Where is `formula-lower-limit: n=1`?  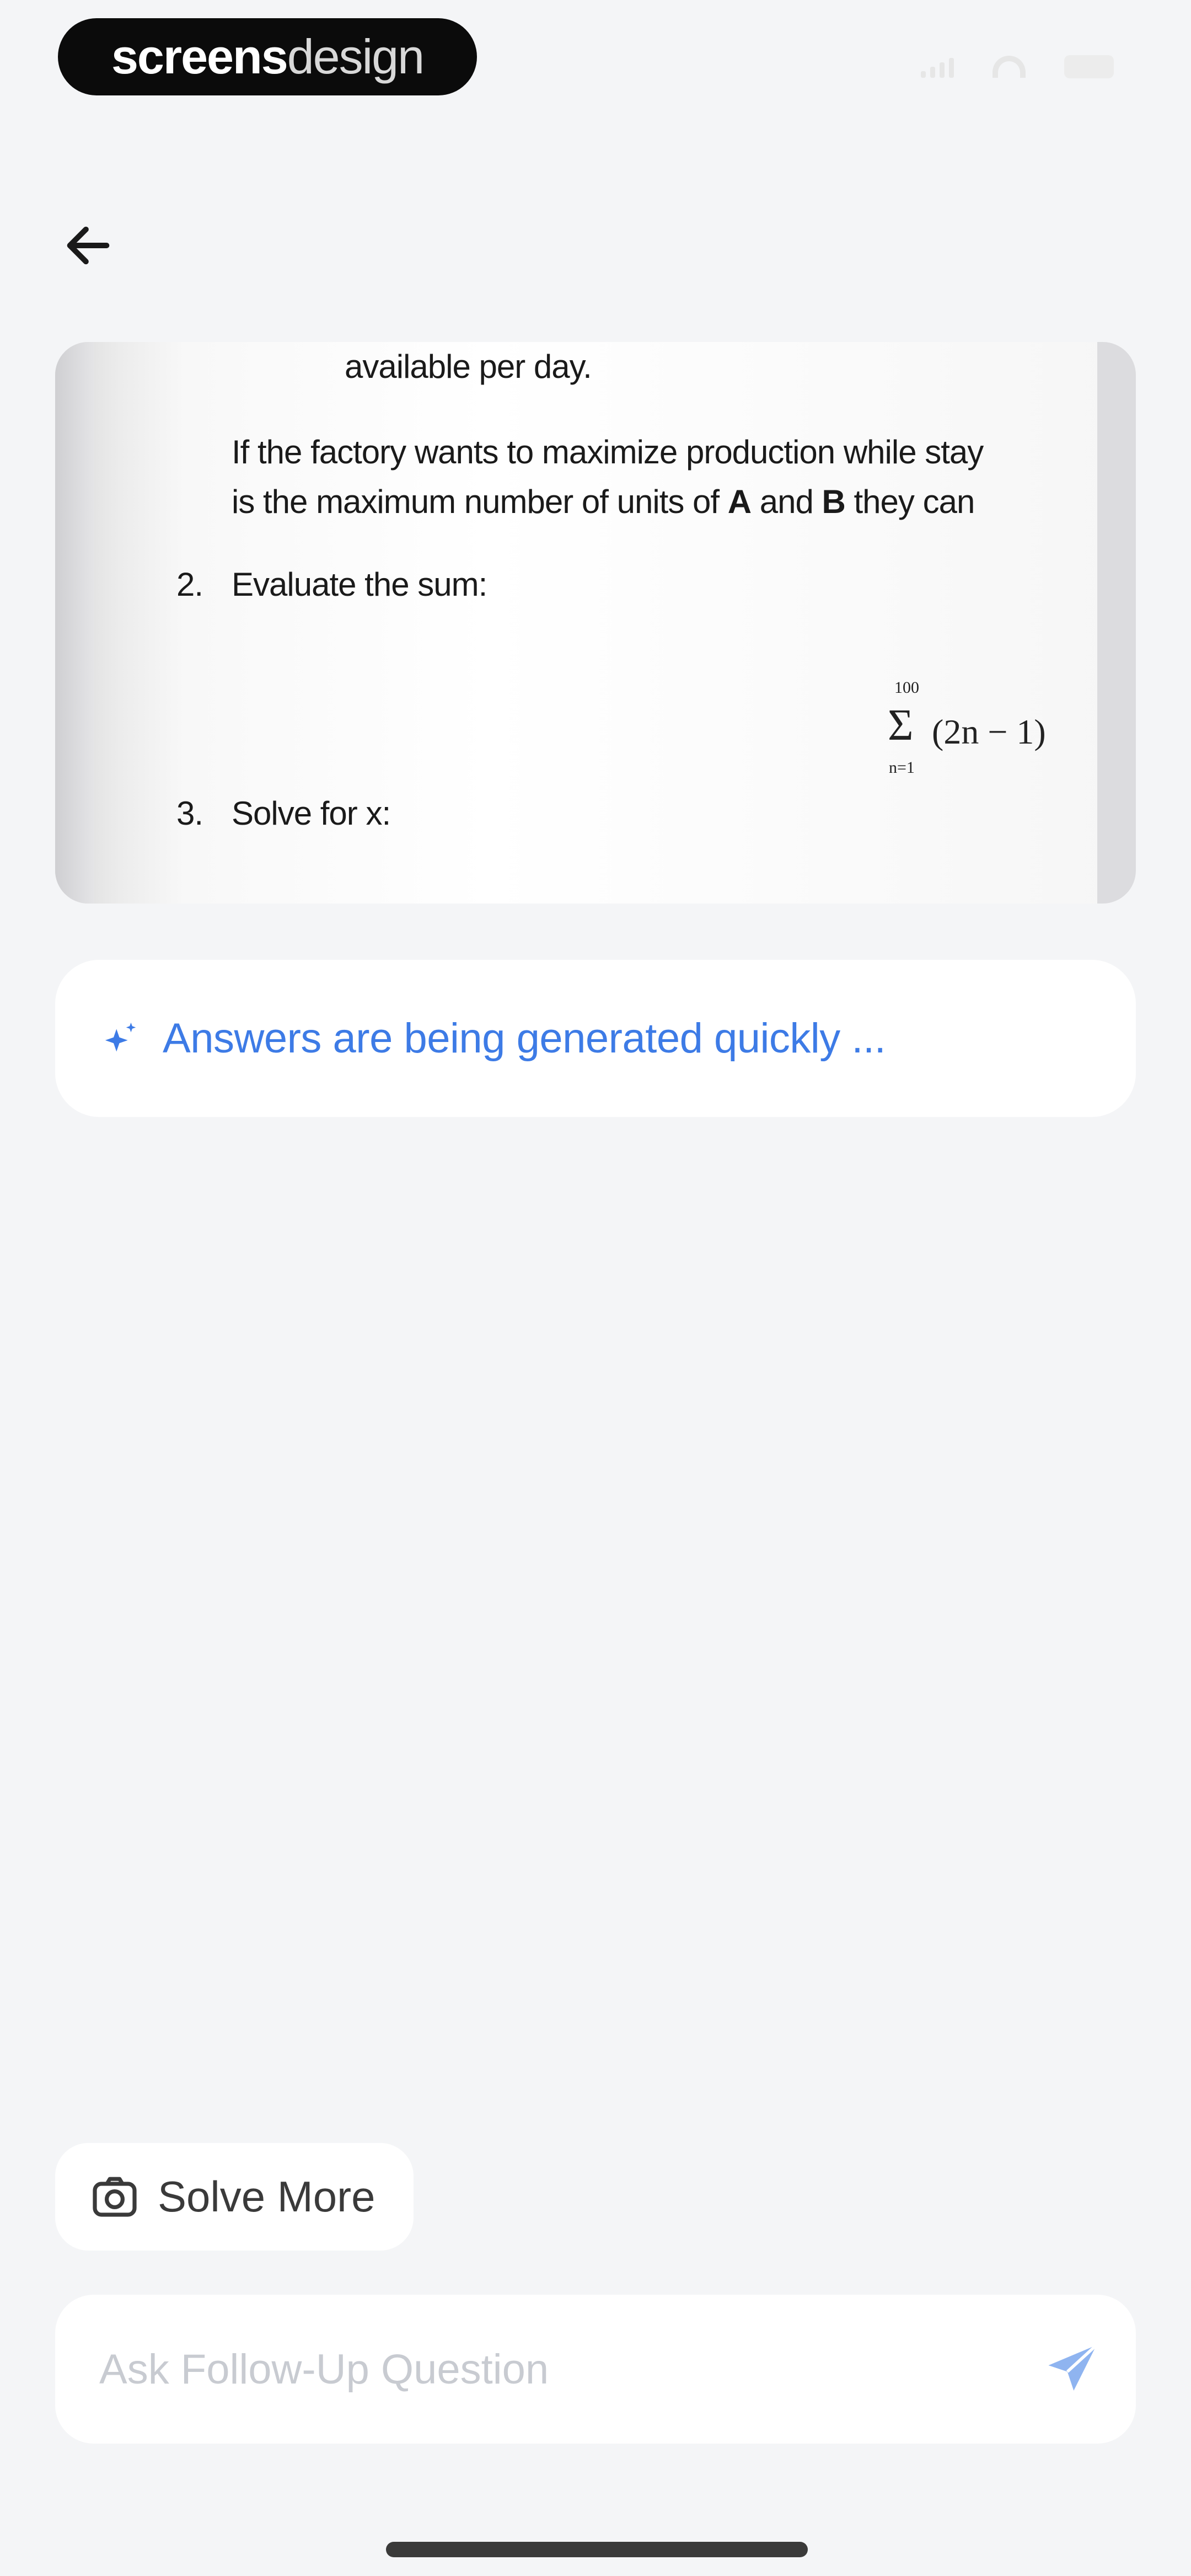
formula-lower-limit: n=1 is located at coordinates (902, 767).